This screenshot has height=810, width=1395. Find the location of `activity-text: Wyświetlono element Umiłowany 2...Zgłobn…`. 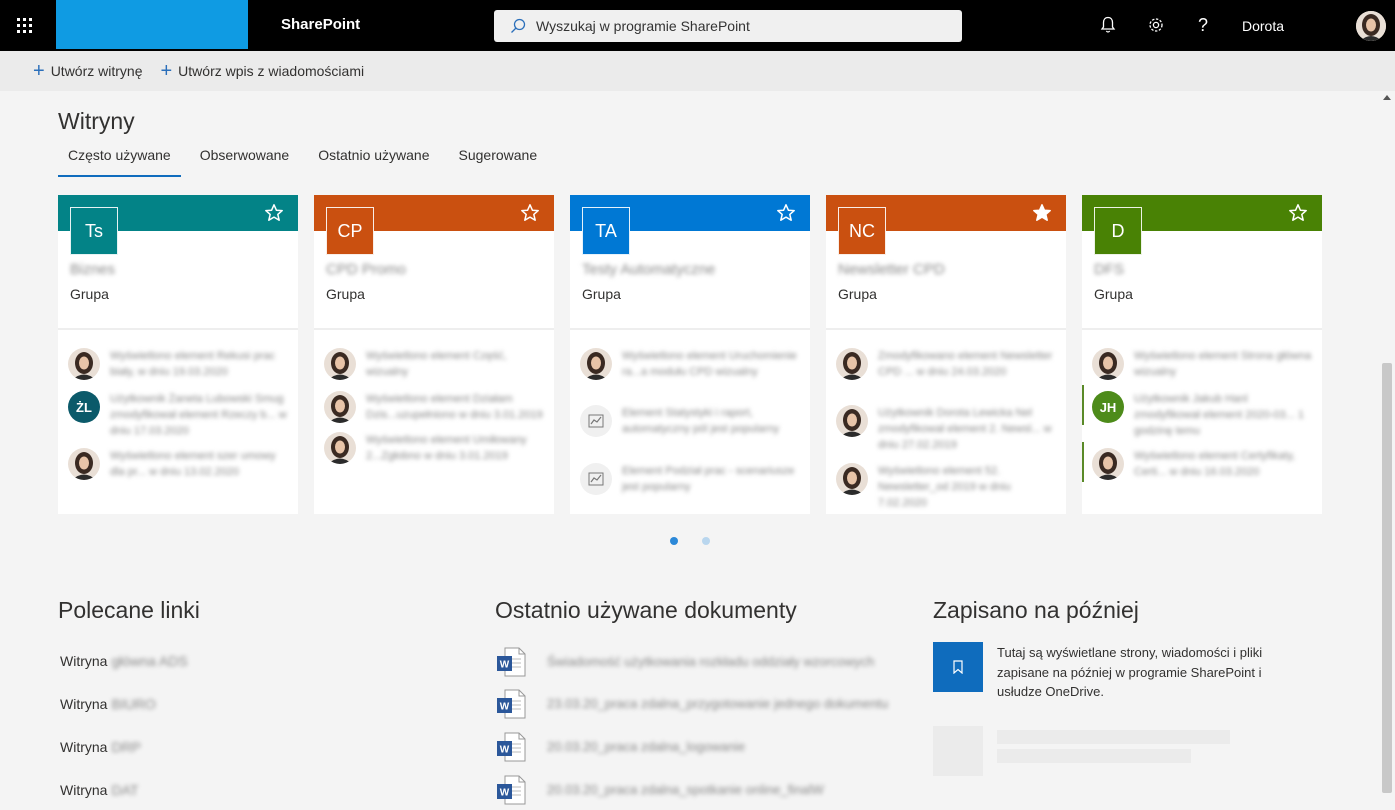

activity-text: Wyświetlono element Umiłowany 2...Zgłobn… is located at coordinates (446, 448).